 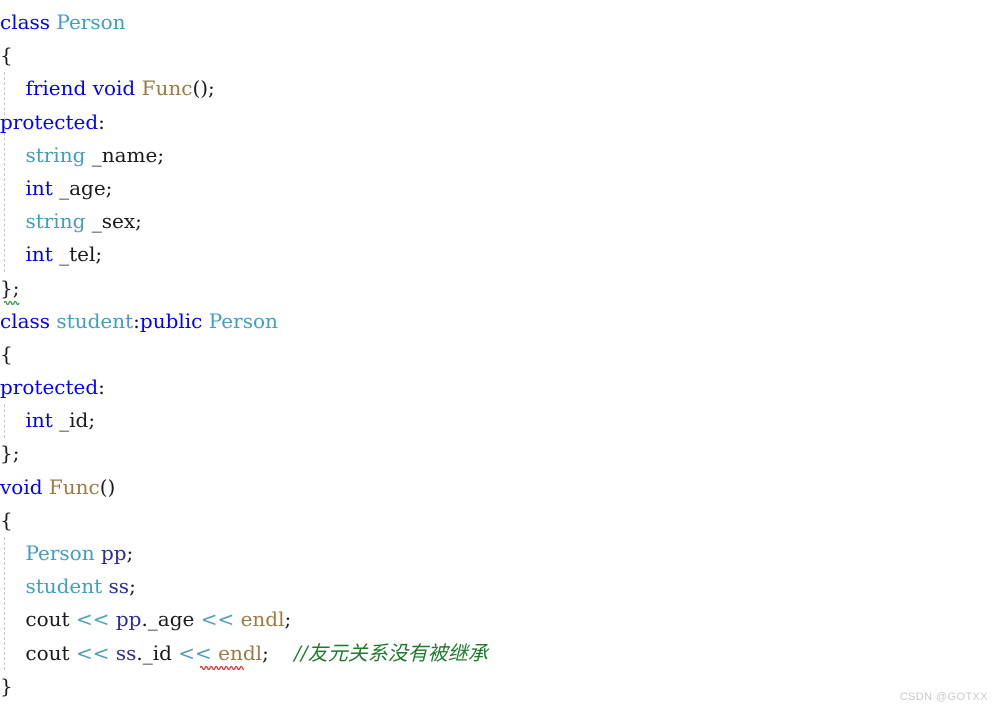 I want to click on code-line: void Func(), so click(x=498, y=487).